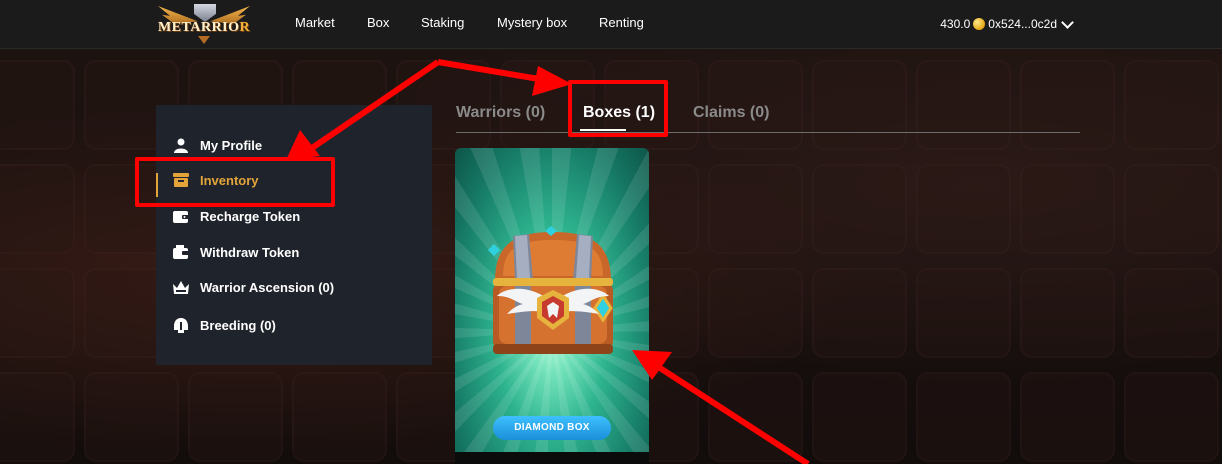 The image size is (1222, 464). I want to click on arrow-to-card-head, so click(652, 365).